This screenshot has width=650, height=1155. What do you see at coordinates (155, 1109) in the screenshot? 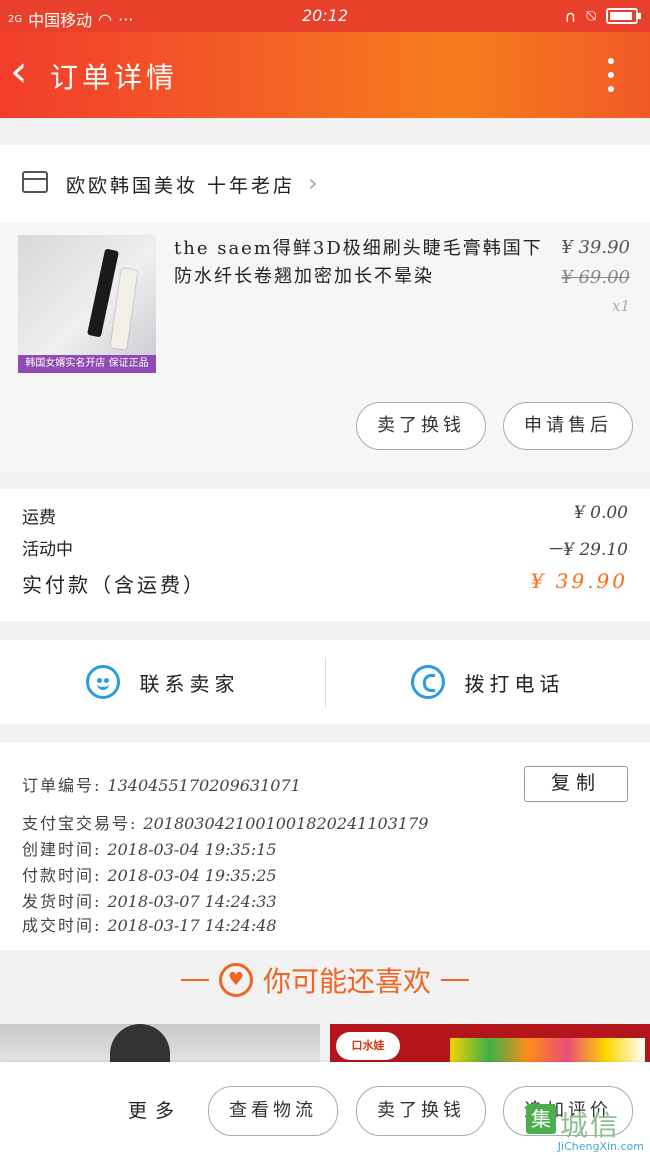
I see `more-button: 更多` at bounding box center [155, 1109].